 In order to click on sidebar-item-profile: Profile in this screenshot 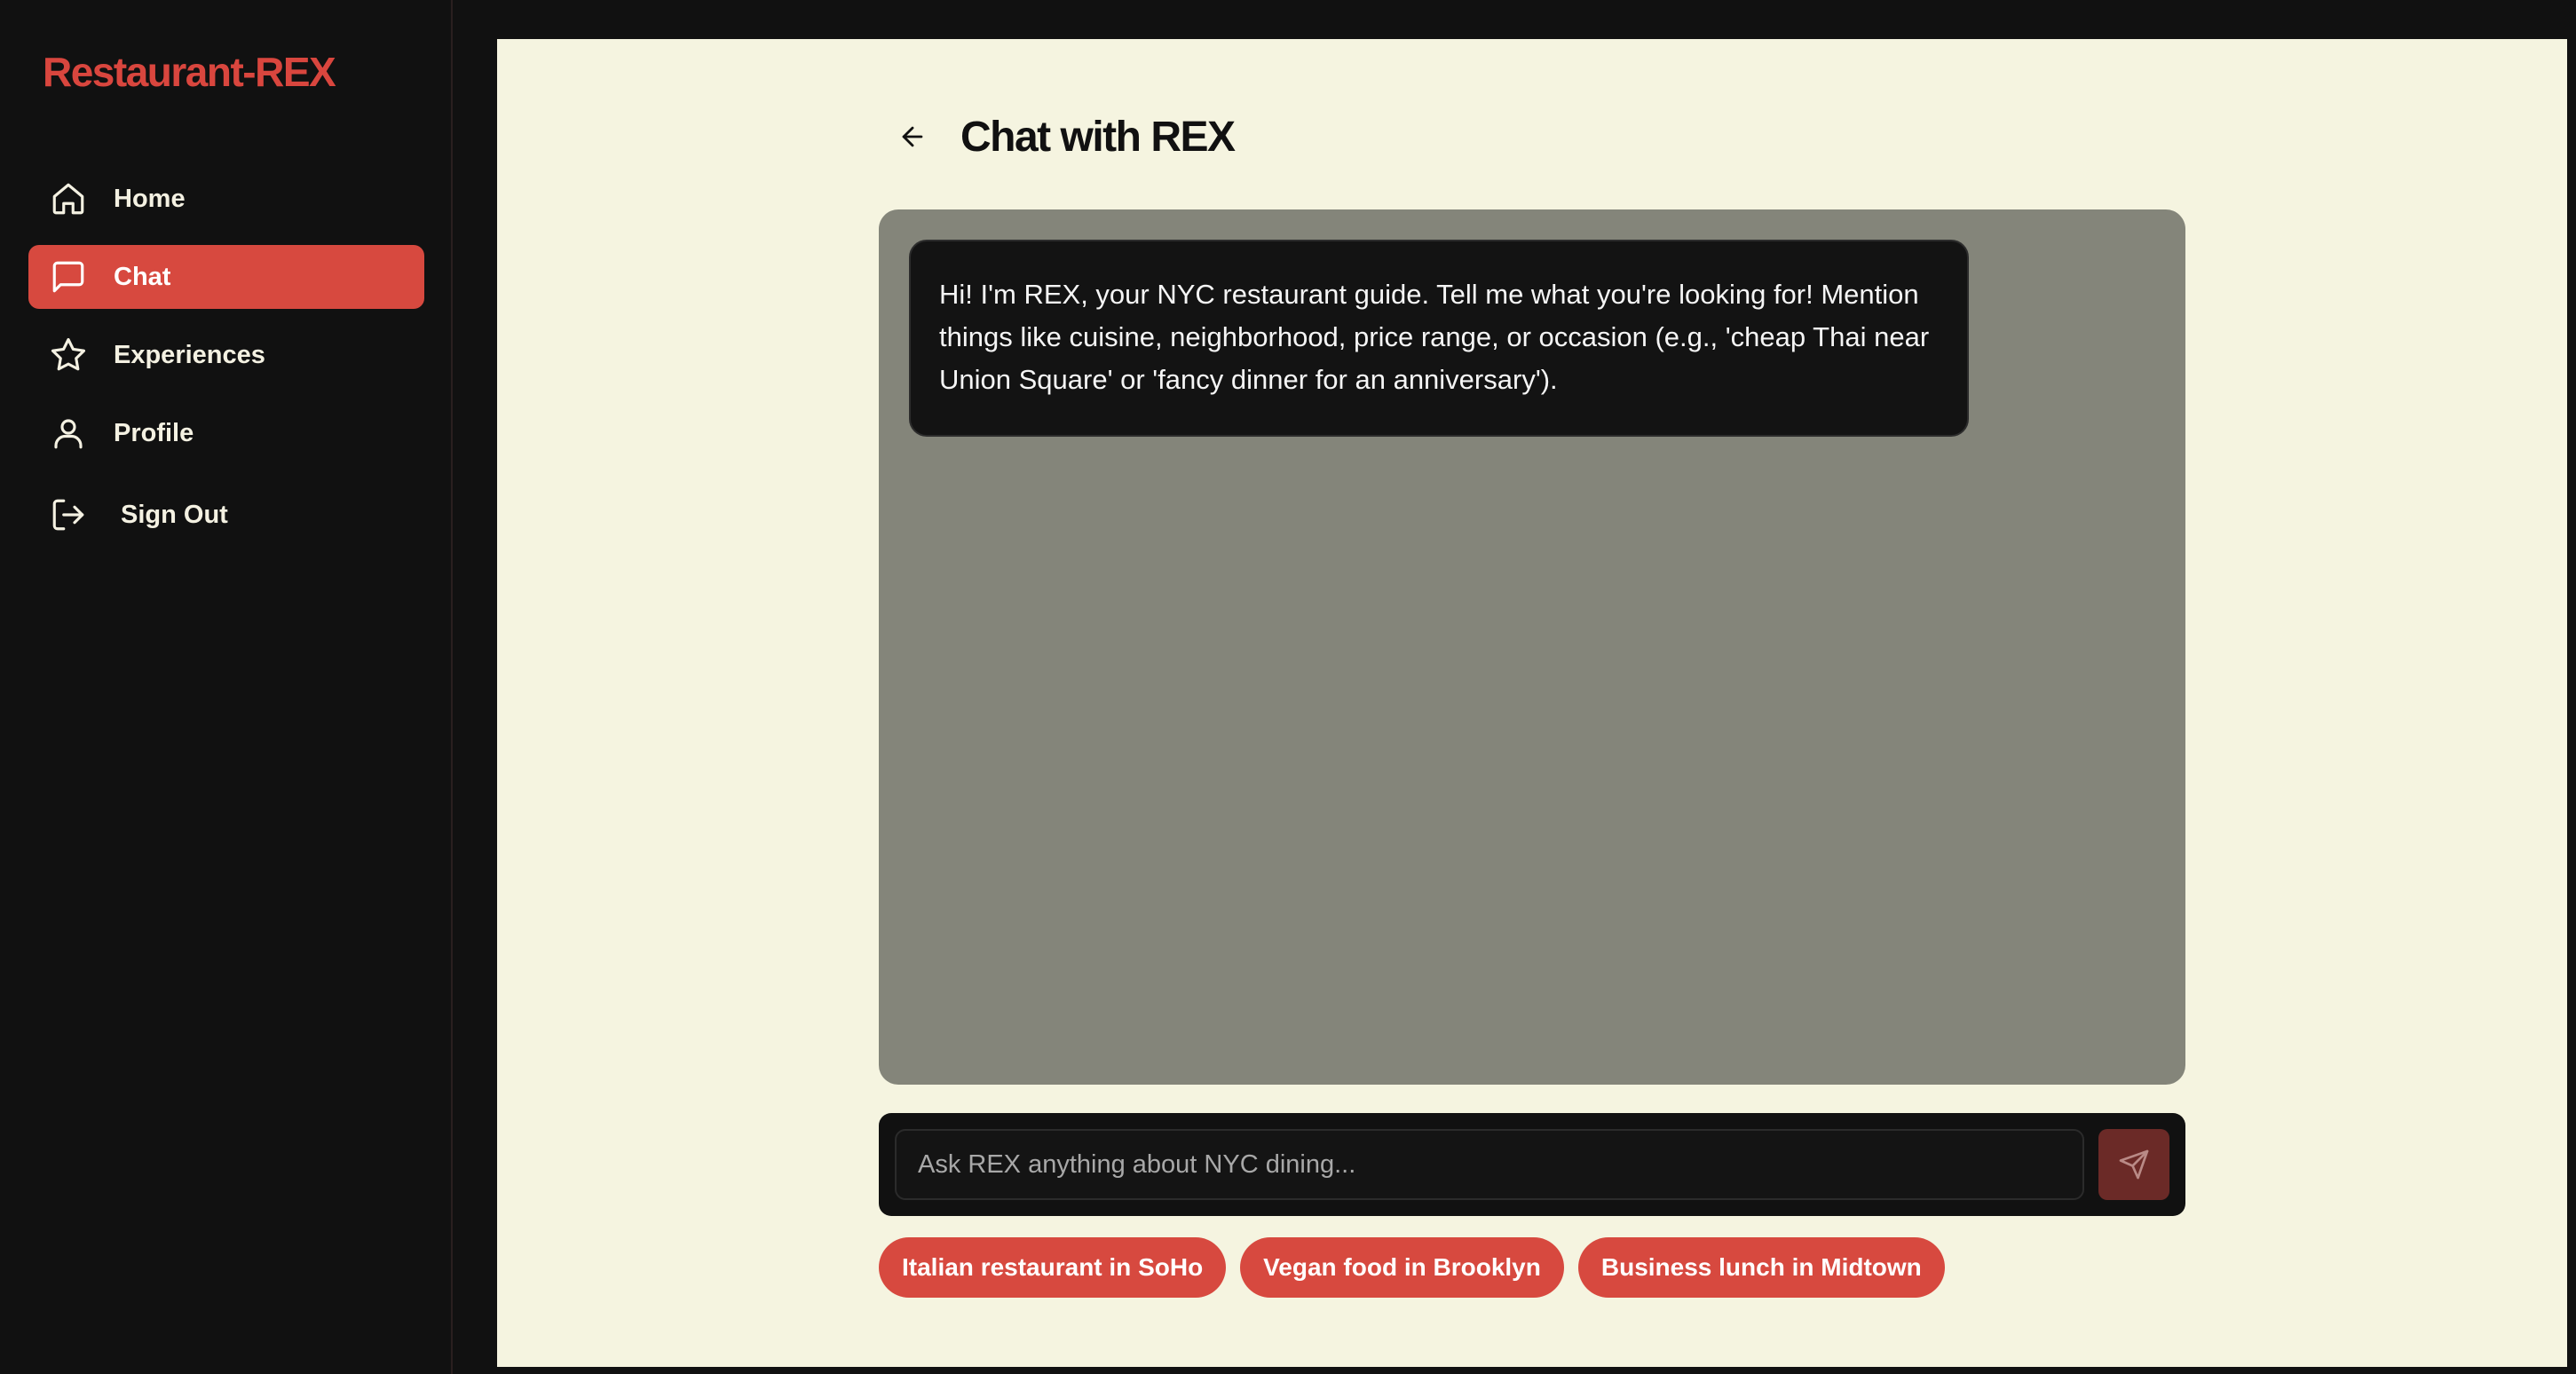, I will do `click(226, 433)`.